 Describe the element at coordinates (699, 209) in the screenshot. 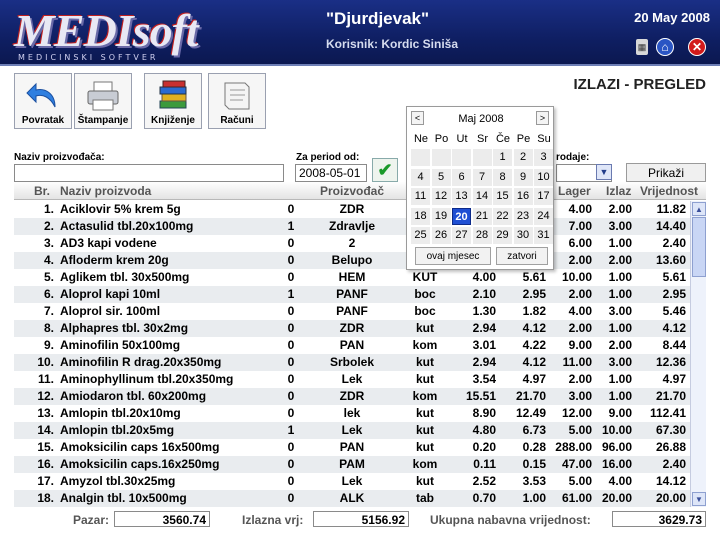

I see `scroll-up-icon: ▲` at that location.